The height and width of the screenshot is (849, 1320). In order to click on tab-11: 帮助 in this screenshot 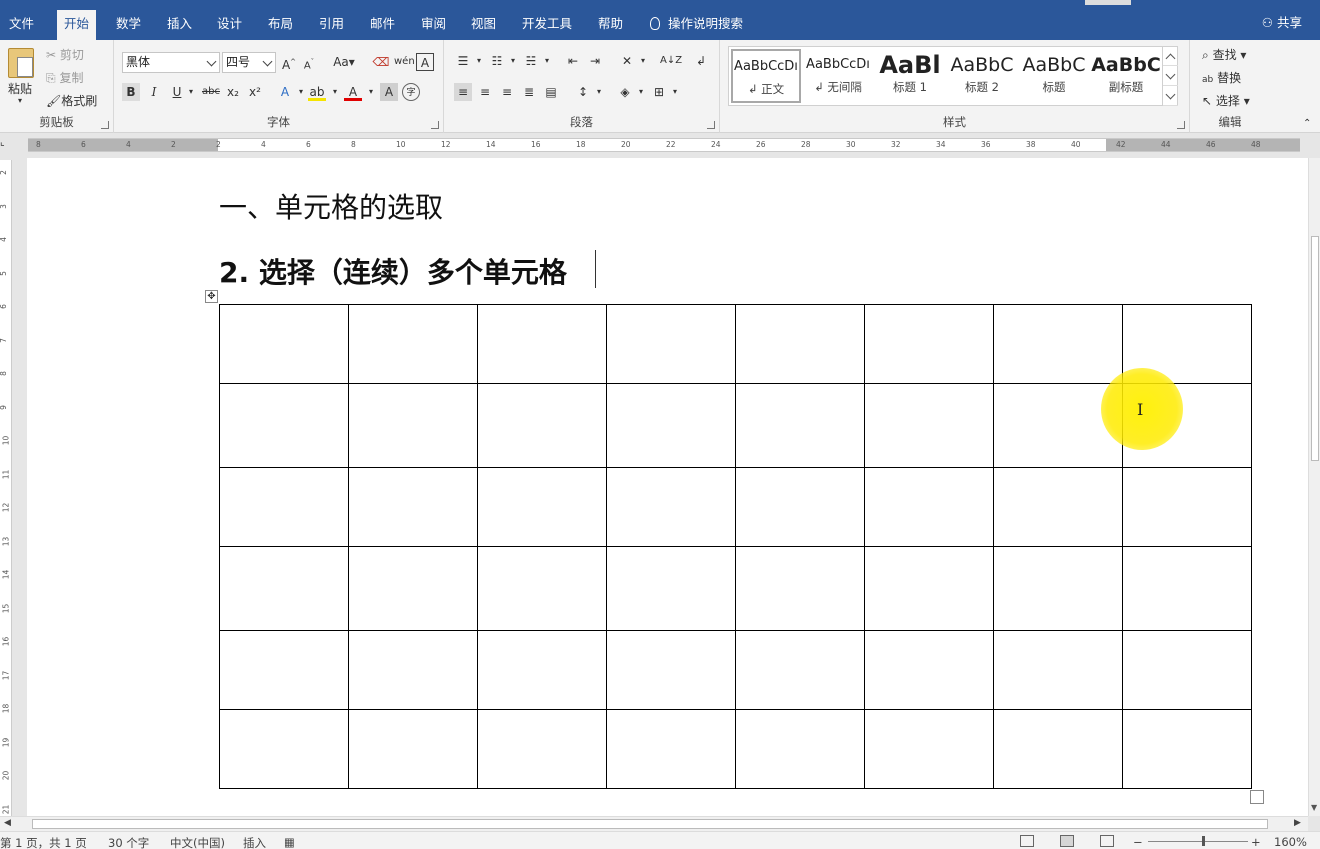, I will do `click(610, 25)`.